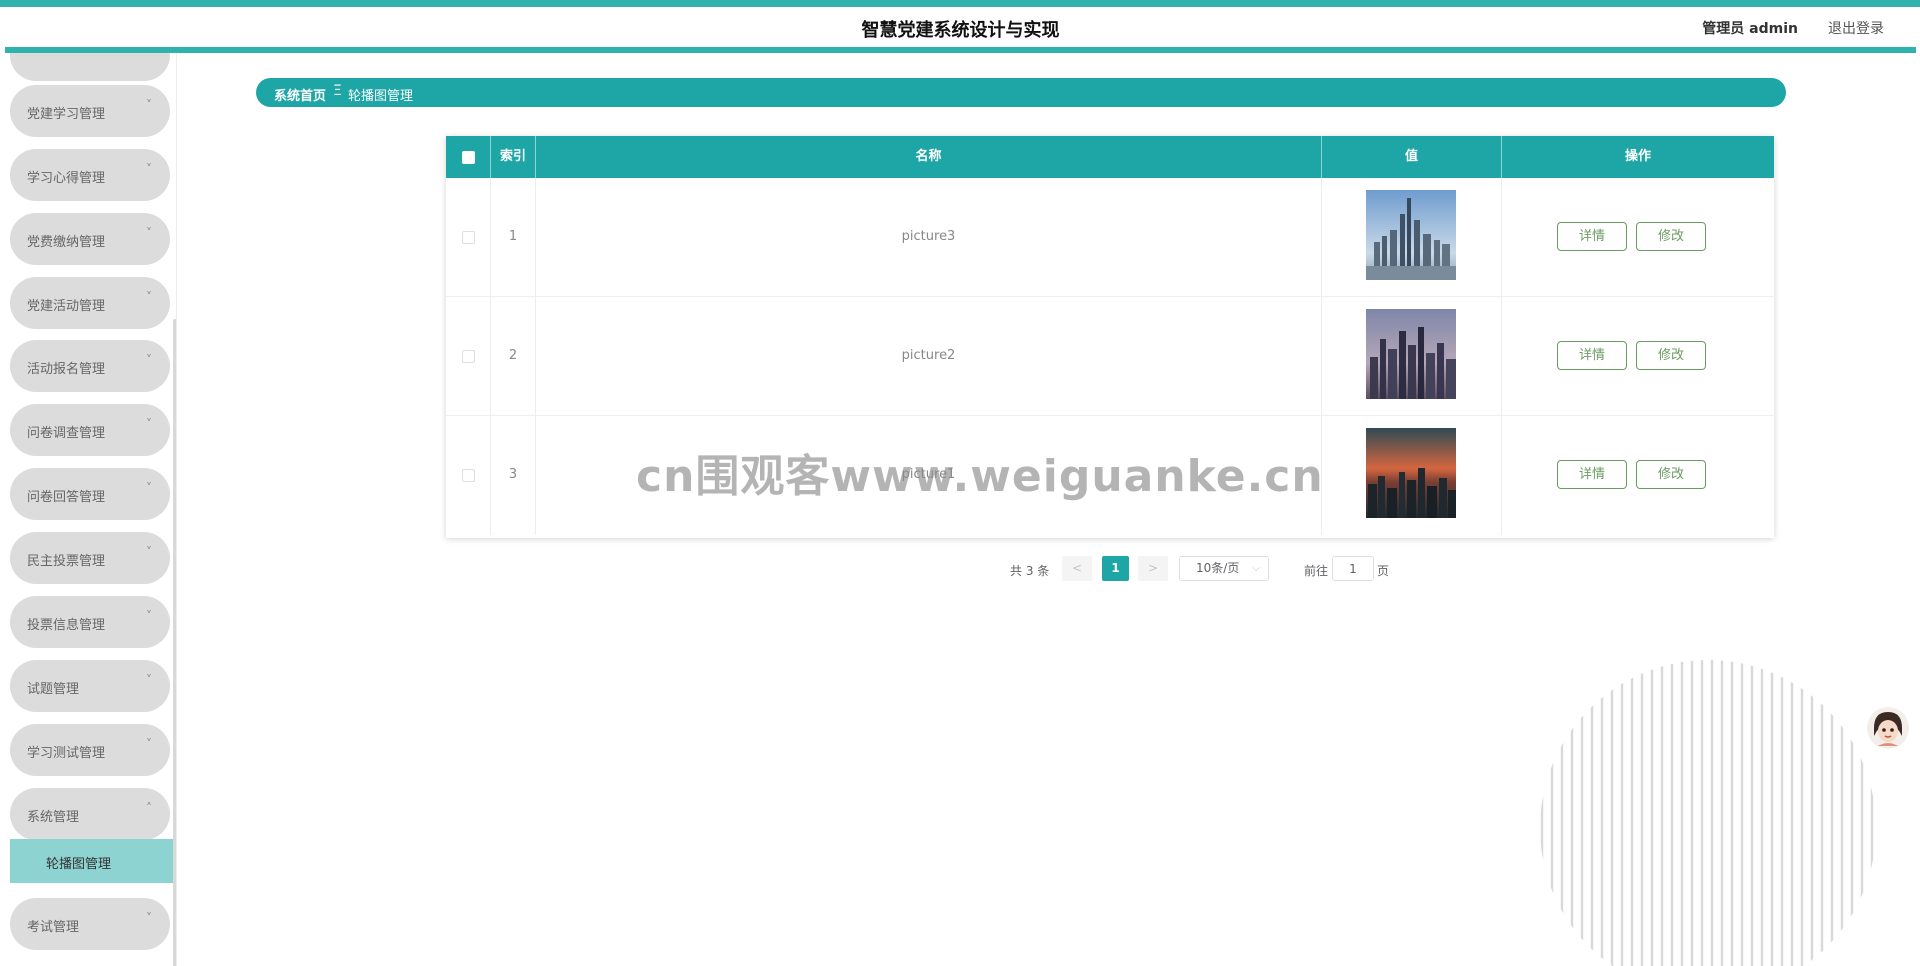 This screenshot has height=966, width=1920. I want to click on sidebar-item-vote-info: 投票信息管理 ˅, so click(90, 622).